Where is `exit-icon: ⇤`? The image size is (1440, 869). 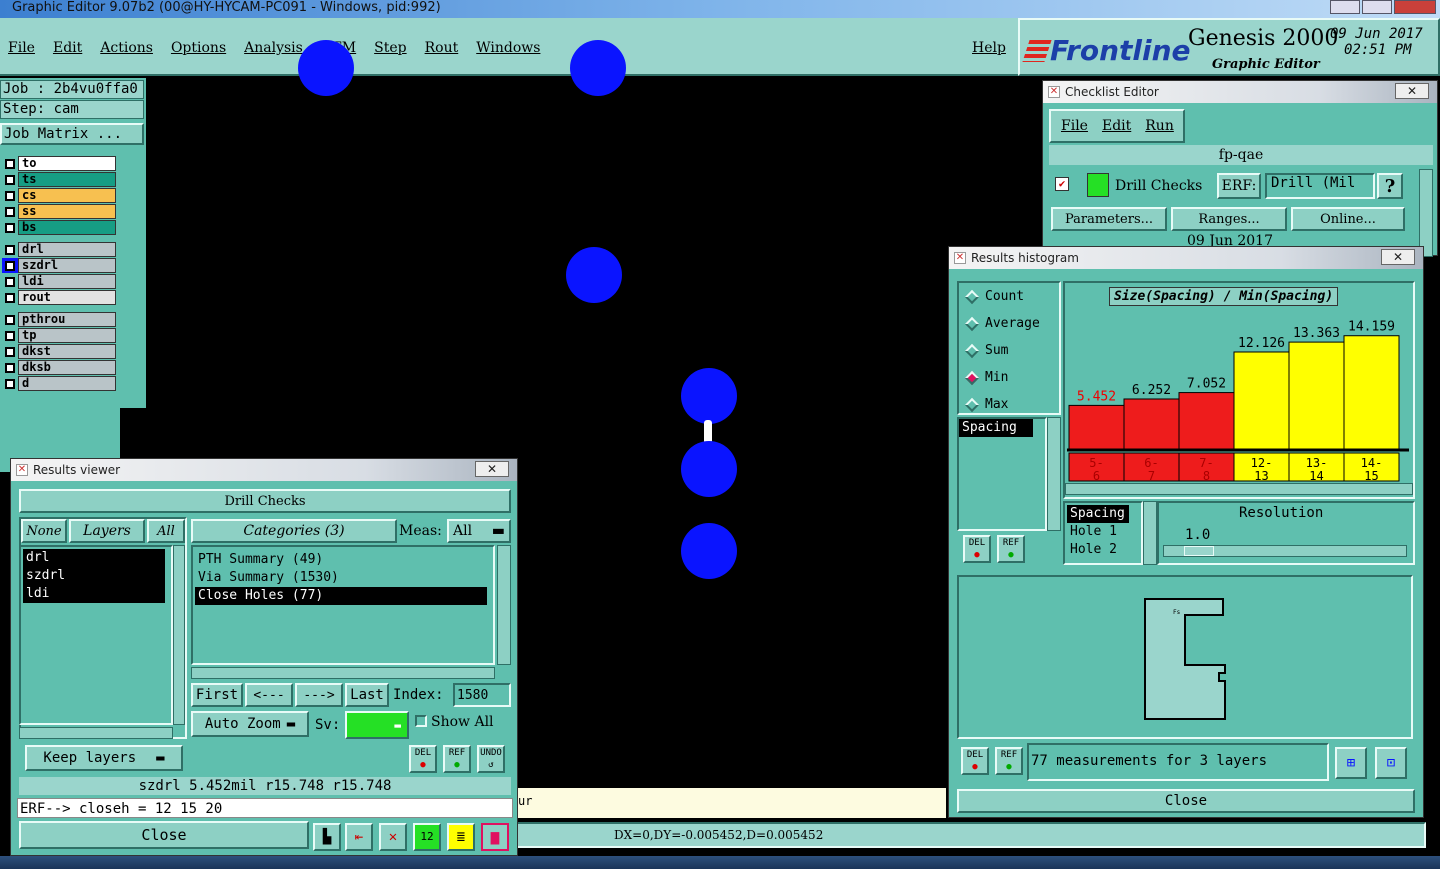 exit-icon: ⇤ is located at coordinates (359, 837).